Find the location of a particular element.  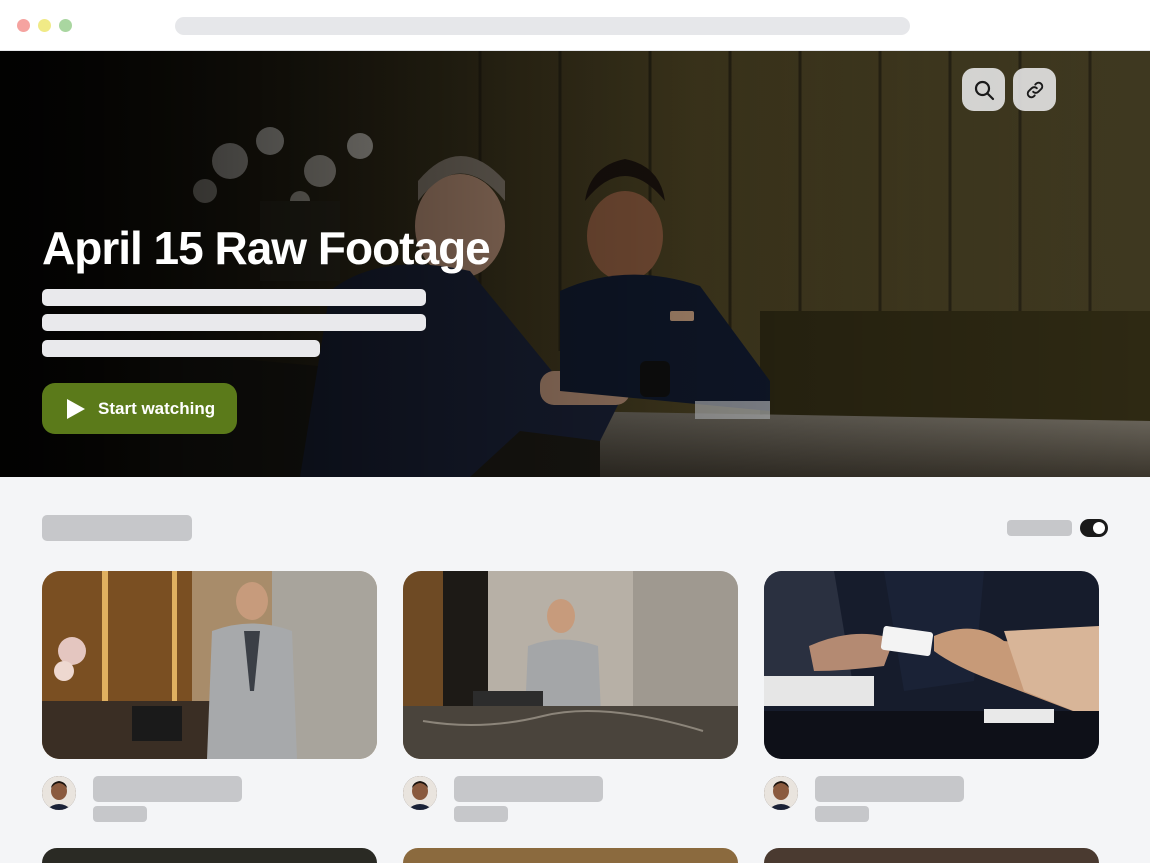

hands-exchanging-key-card-image is located at coordinates (931, 665).